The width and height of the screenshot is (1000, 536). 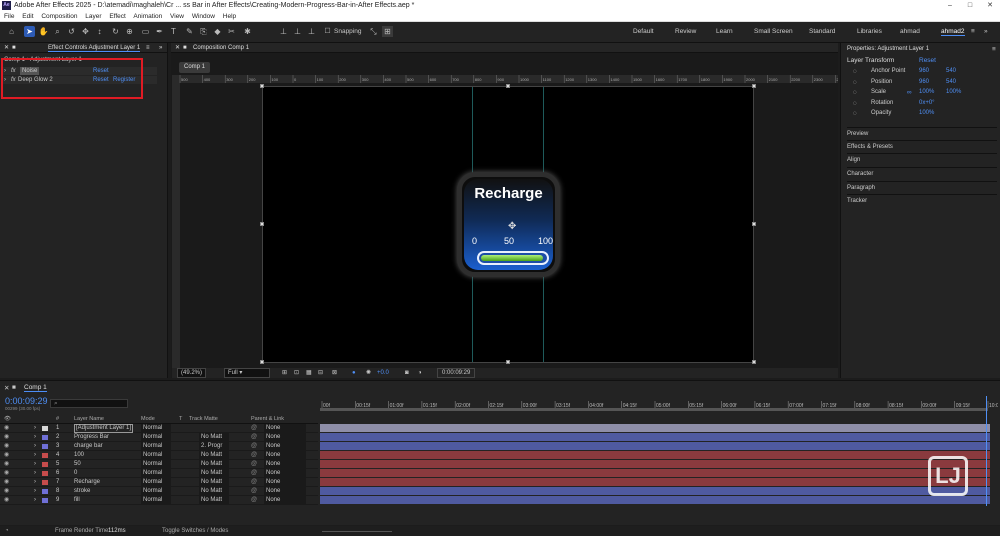 What do you see at coordinates (71, 31) in the screenshot?
I see `orbit-tool-icon: ↺` at bounding box center [71, 31].